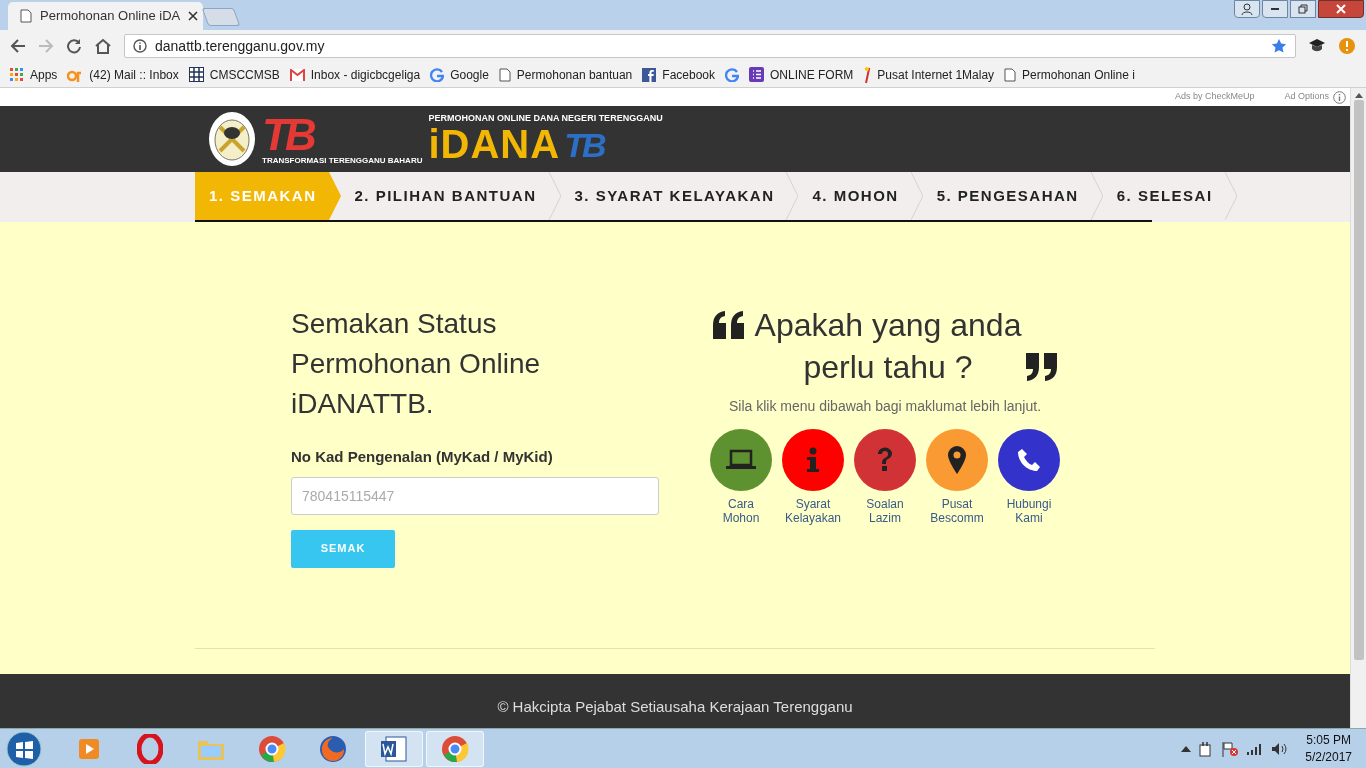 The width and height of the screenshot is (1366, 768). What do you see at coordinates (1041, 367) in the screenshot?
I see `close-quote-icon` at bounding box center [1041, 367].